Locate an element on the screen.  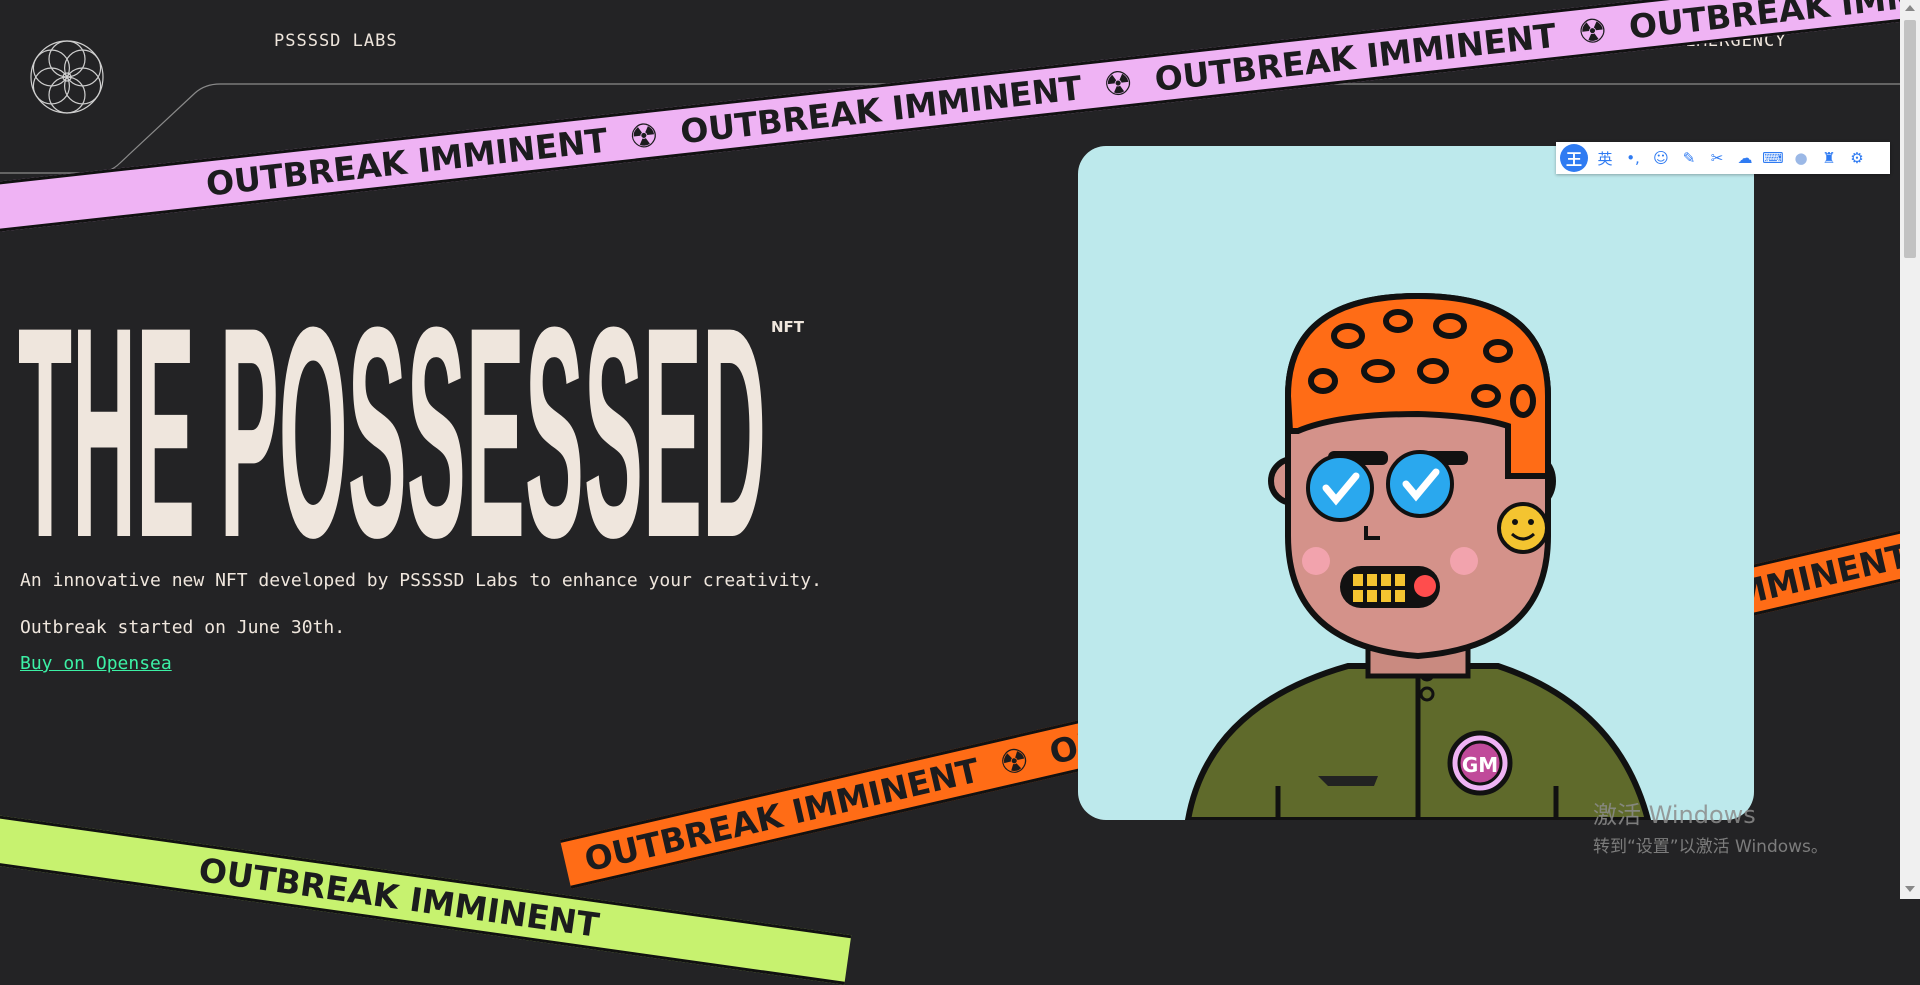
pen-icon: ✎ is located at coordinates (1689, 158).